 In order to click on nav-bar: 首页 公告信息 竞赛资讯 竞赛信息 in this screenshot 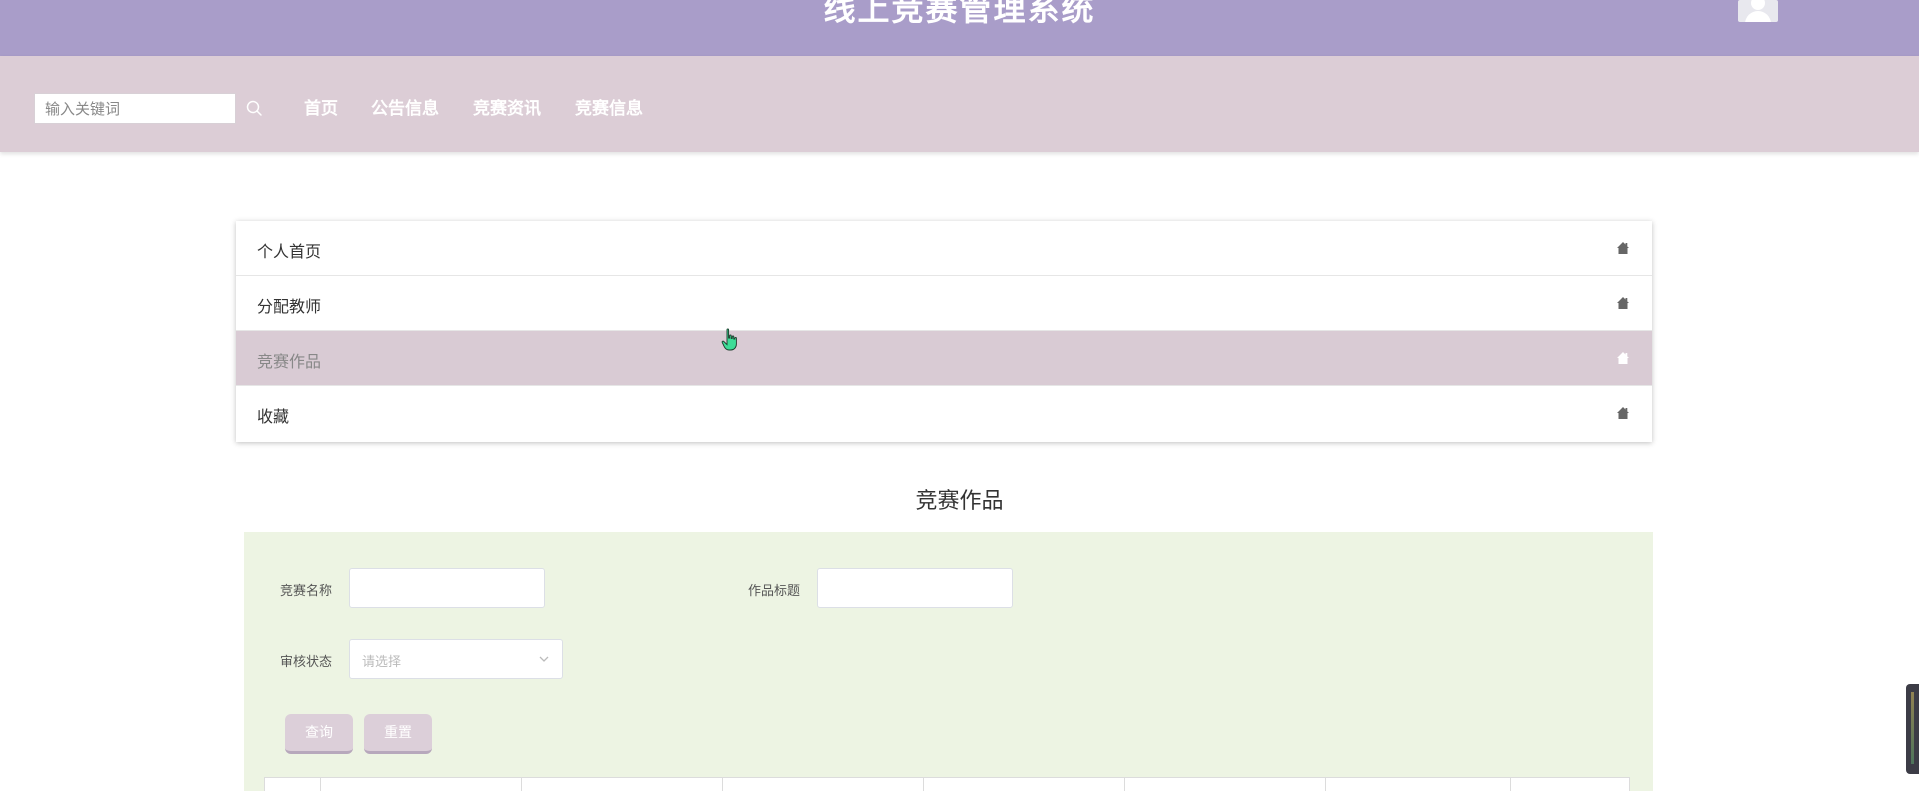, I will do `click(959, 104)`.